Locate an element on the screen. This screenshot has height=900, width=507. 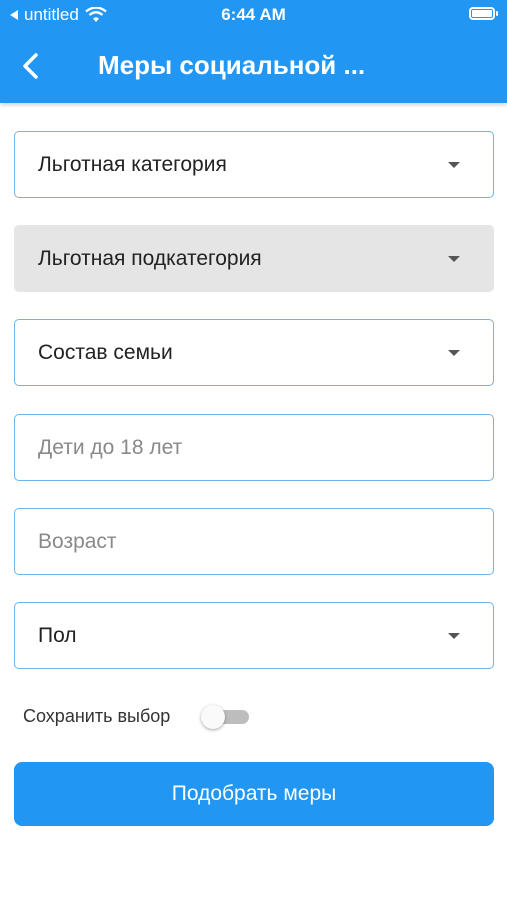
status-bar: untitled 6:44 AM is located at coordinates (253, 15).